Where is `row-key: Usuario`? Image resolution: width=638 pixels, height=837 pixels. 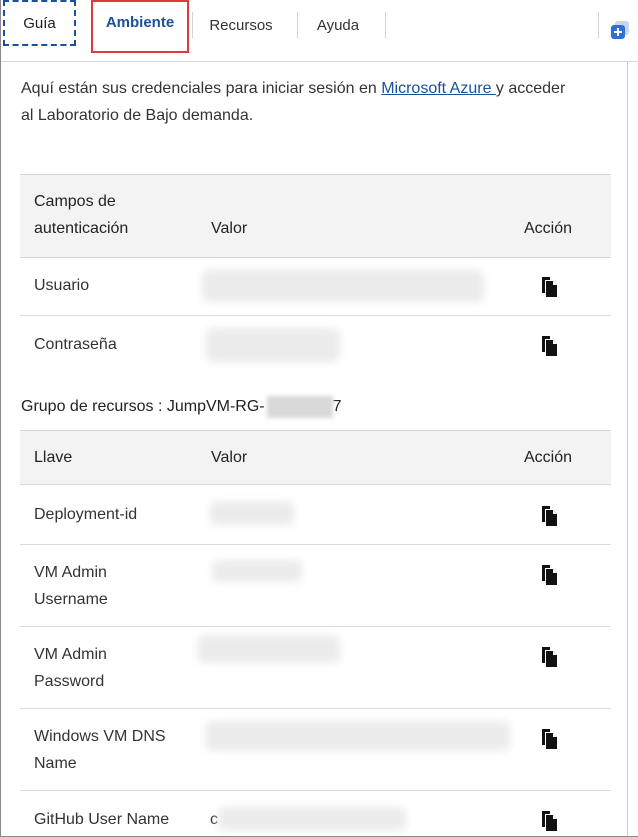 row-key: Usuario is located at coordinates (62, 285).